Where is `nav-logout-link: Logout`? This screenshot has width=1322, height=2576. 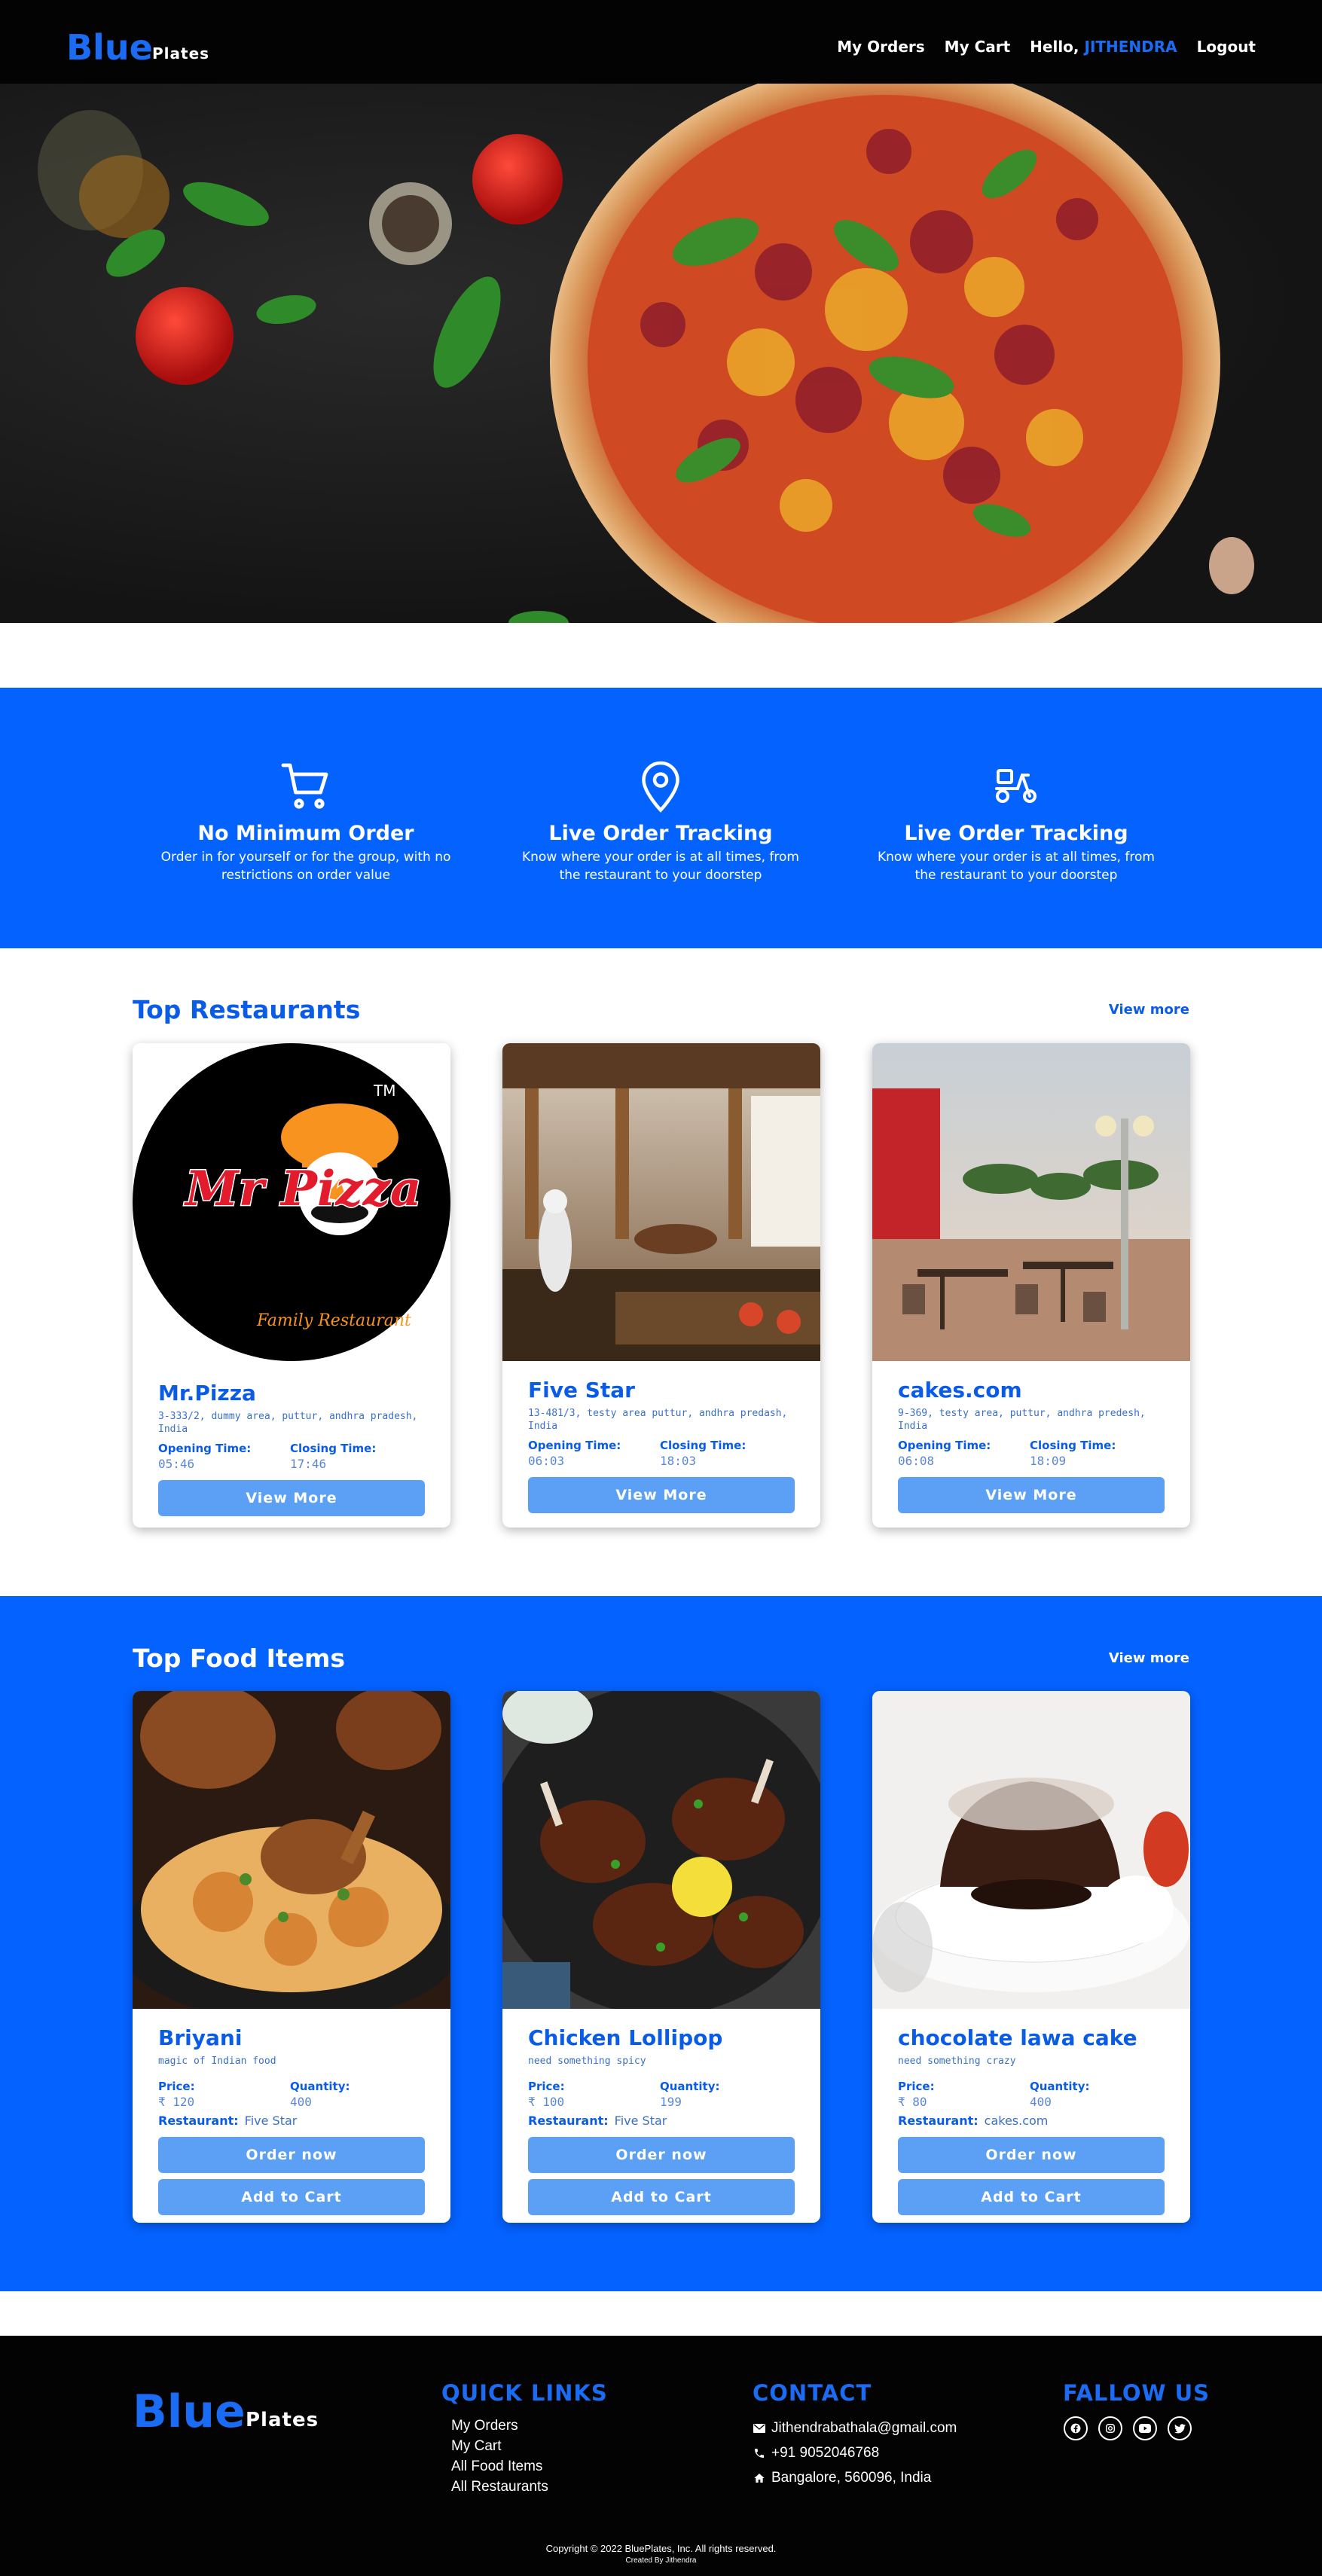
nav-logout-link: Logout is located at coordinates (1226, 47).